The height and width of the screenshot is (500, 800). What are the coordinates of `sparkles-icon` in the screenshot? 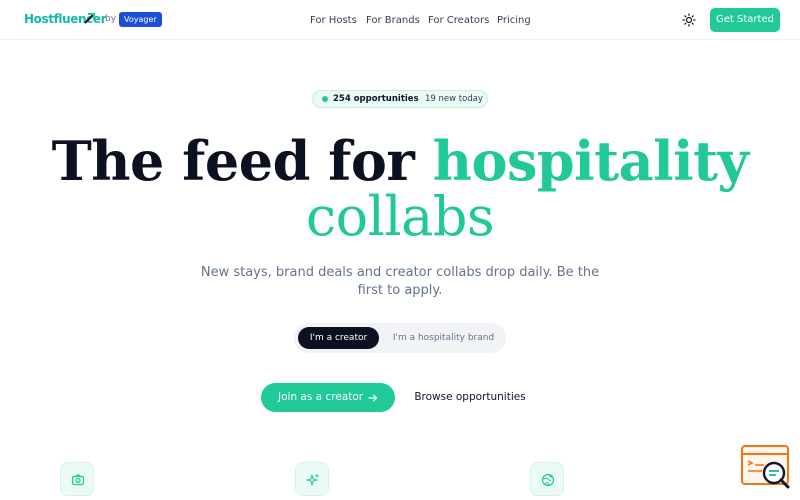 It's located at (312, 480).